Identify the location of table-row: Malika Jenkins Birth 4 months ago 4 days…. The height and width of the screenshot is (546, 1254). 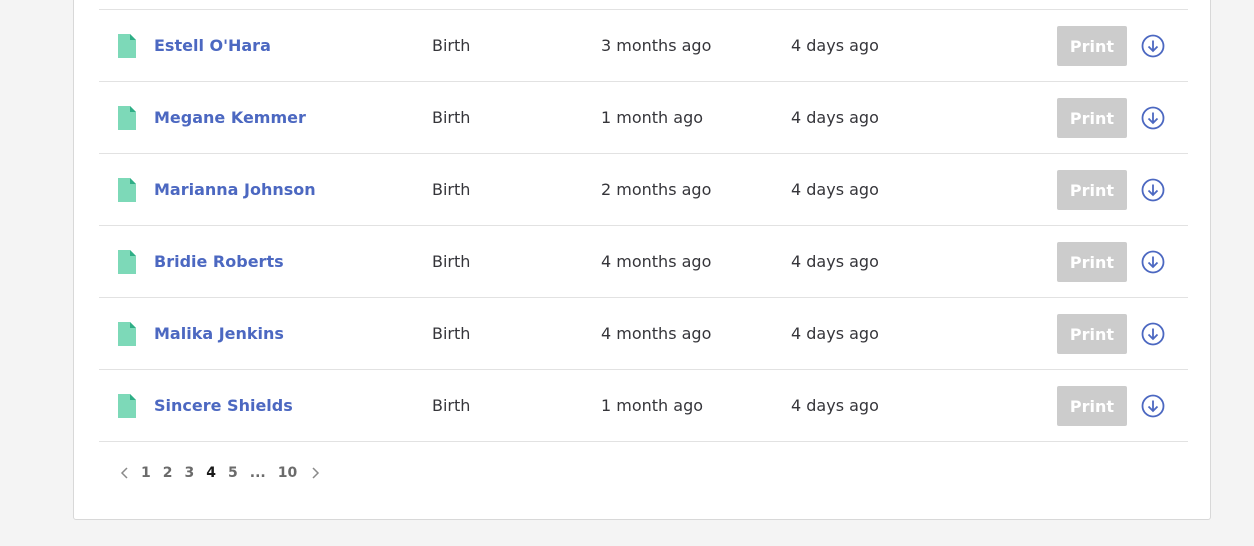
(643, 333).